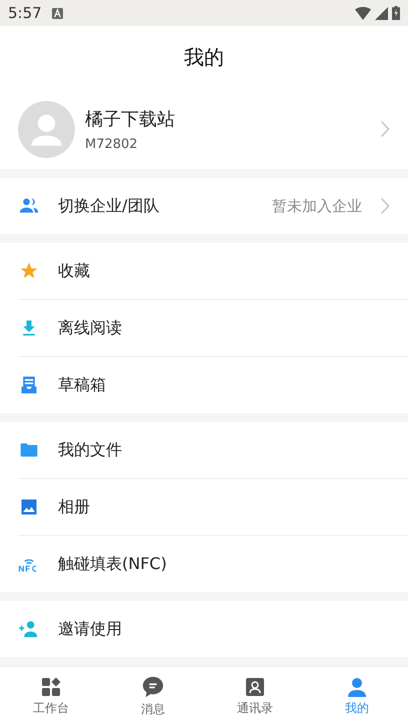 The image size is (408, 727). I want to click on chat-icon, so click(153, 687).